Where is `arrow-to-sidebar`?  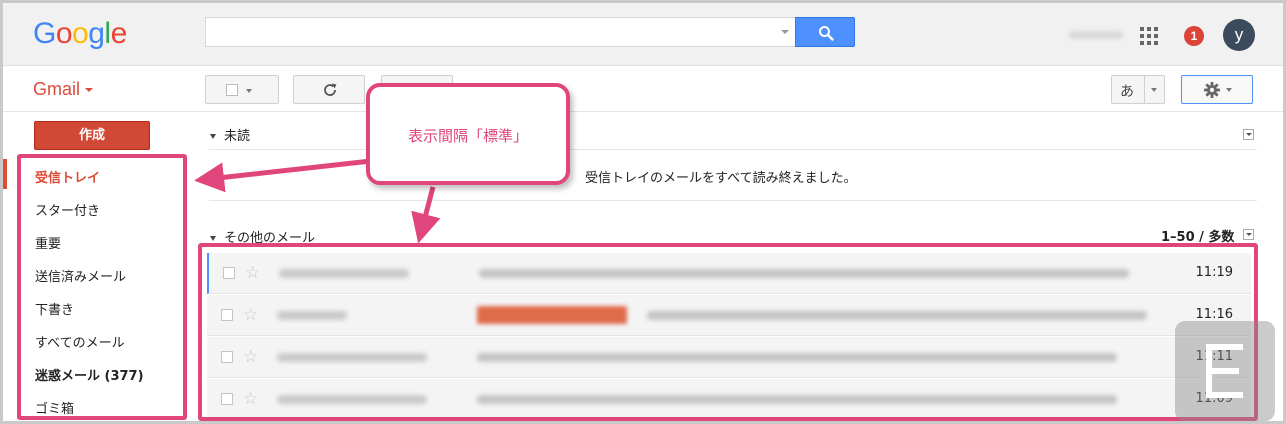
arrow-to-sidebar is located at coordinates (283, 175).